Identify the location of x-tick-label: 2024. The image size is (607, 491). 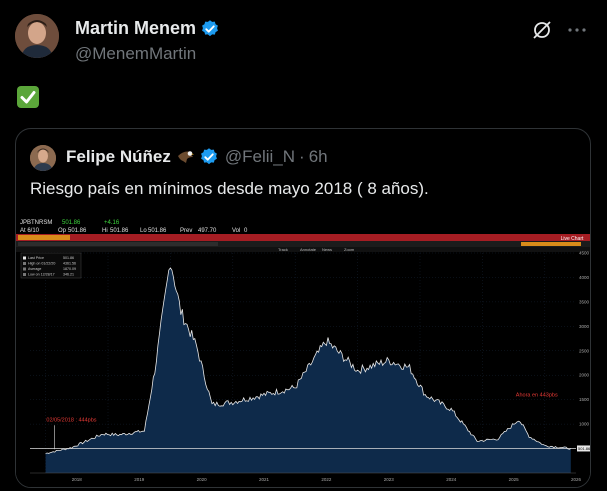
(451, 479).